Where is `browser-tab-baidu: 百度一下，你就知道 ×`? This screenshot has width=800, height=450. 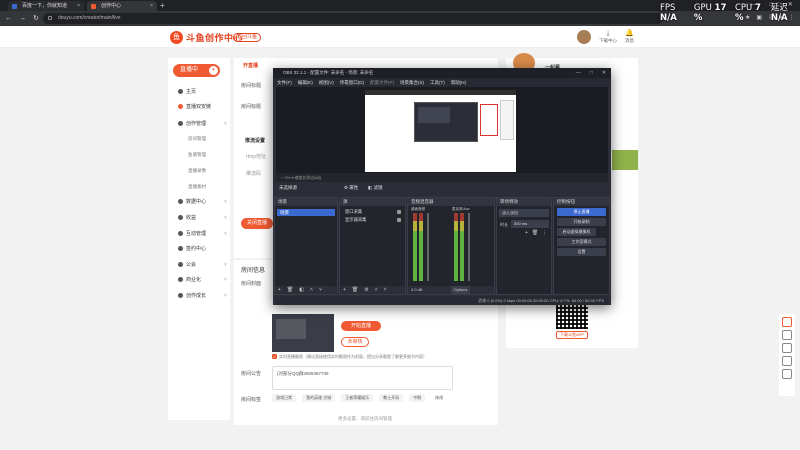
browser-tab-baidu: 百度一下，你就知道 × is located at coordinates (46, 6).